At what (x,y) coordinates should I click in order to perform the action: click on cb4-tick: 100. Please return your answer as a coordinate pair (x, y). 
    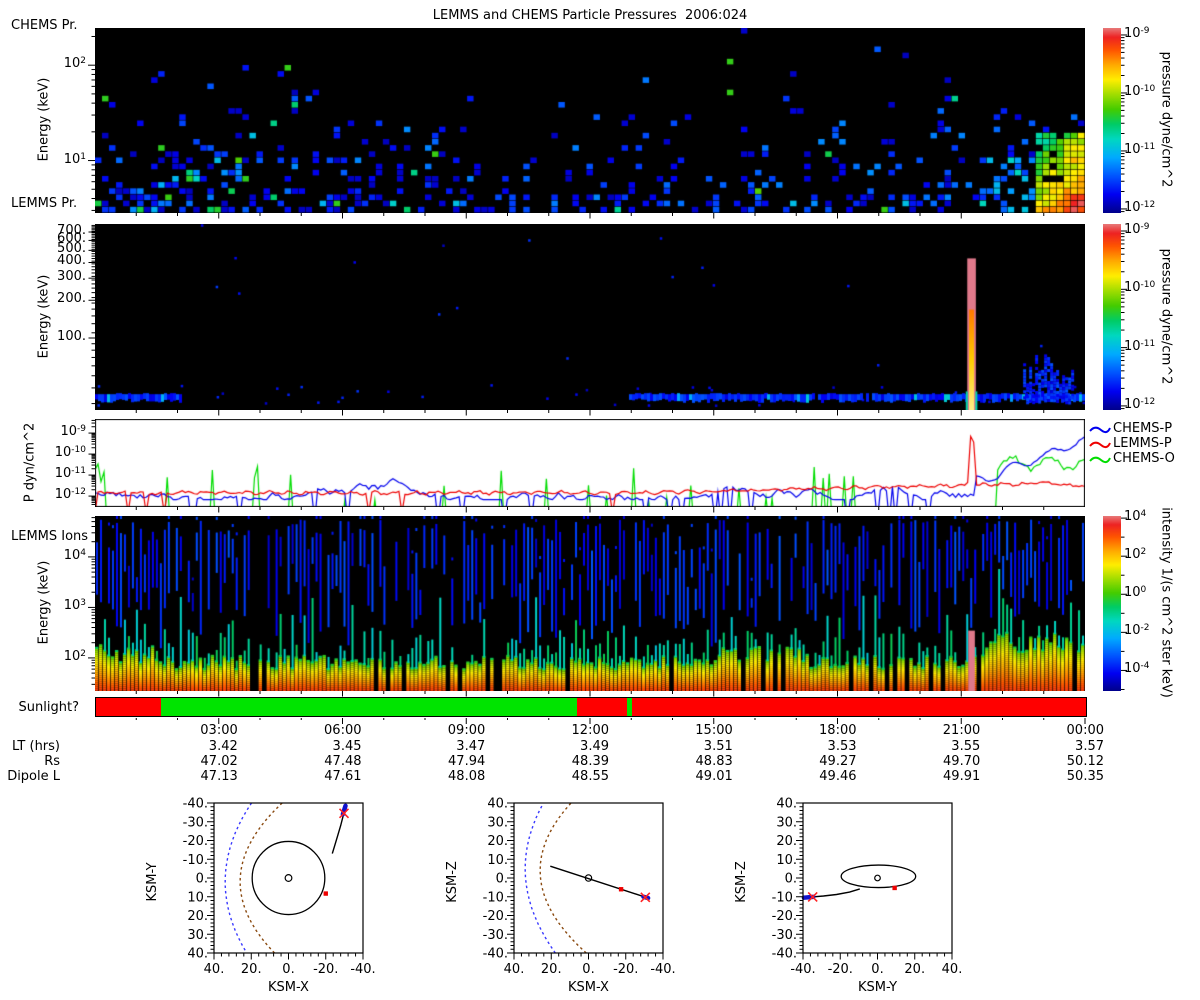
    Looking at the image, I should click on (1135, 593).